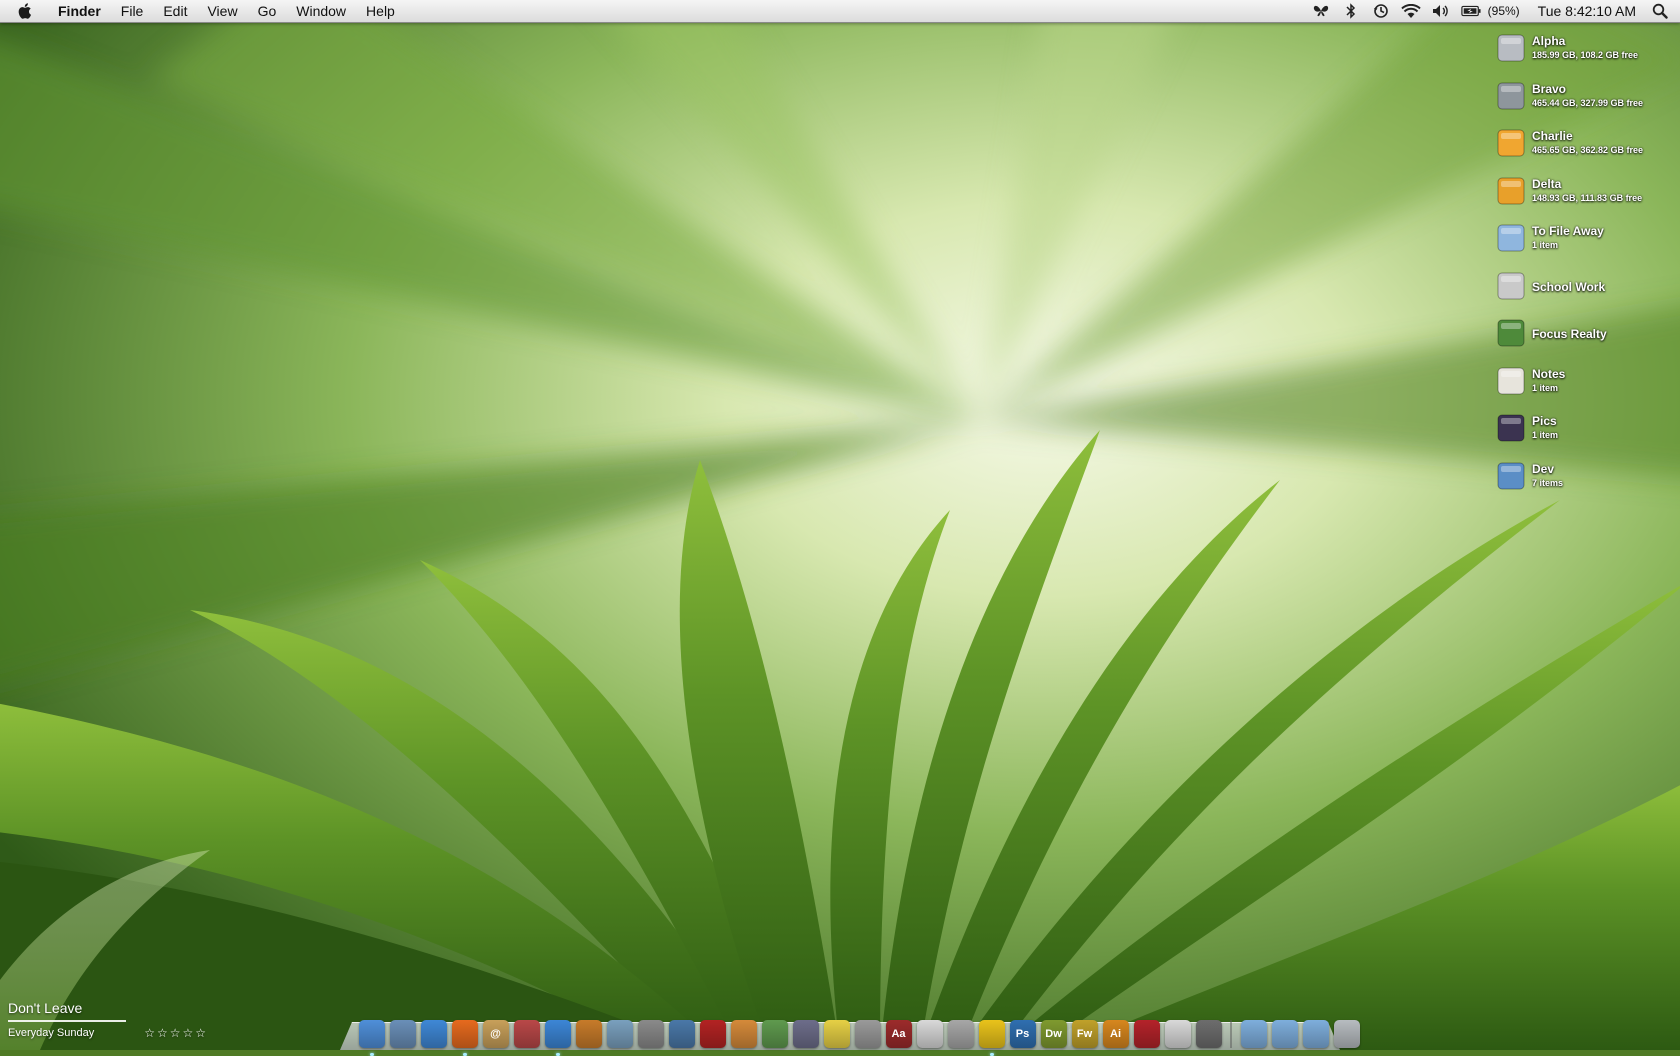  Describe the element at coordinates (27, 11) in the screenshot. I see `apple-logo-icon` at that location.